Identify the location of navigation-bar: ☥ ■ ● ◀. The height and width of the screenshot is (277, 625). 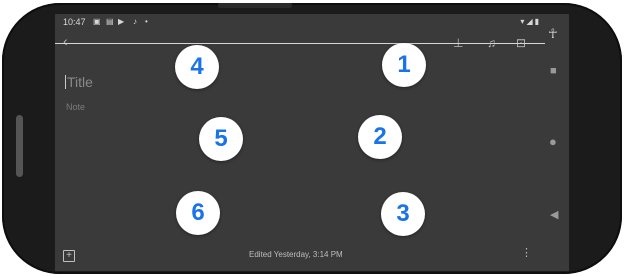
(557, 142).